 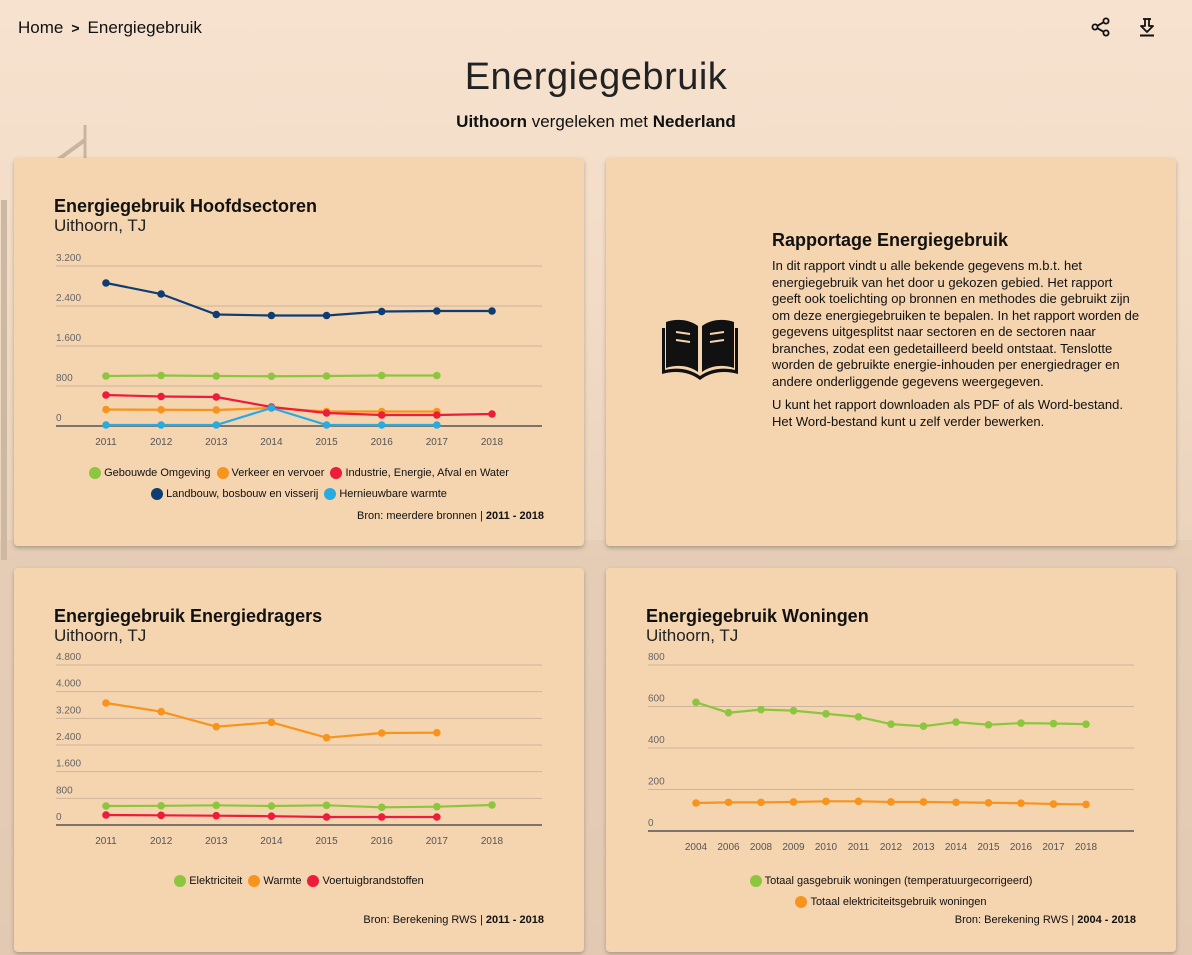 I want to click on download-icon, so click(x=1147, y=27).